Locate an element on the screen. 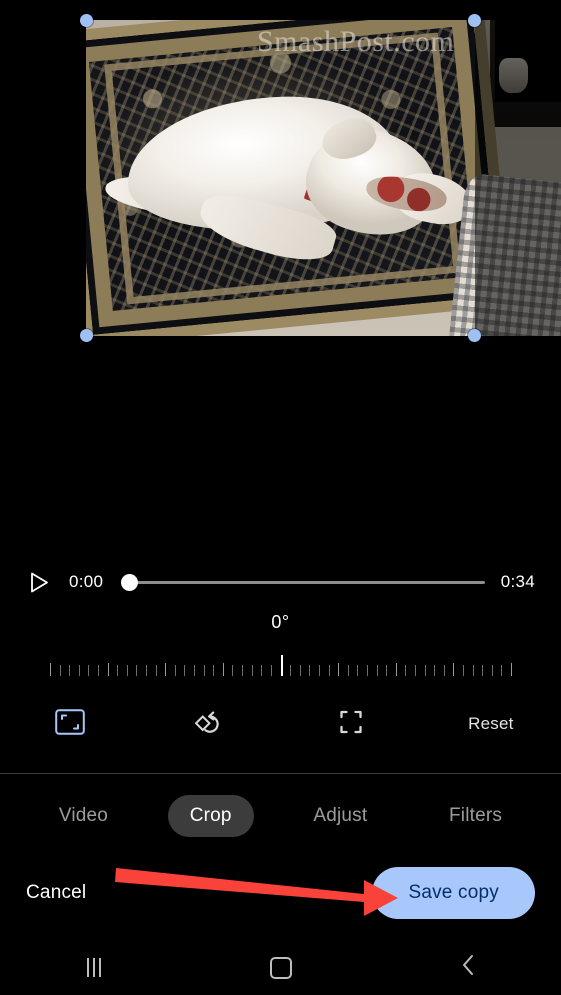  aspect-ratio-icon is located at coordinates (70, 724).